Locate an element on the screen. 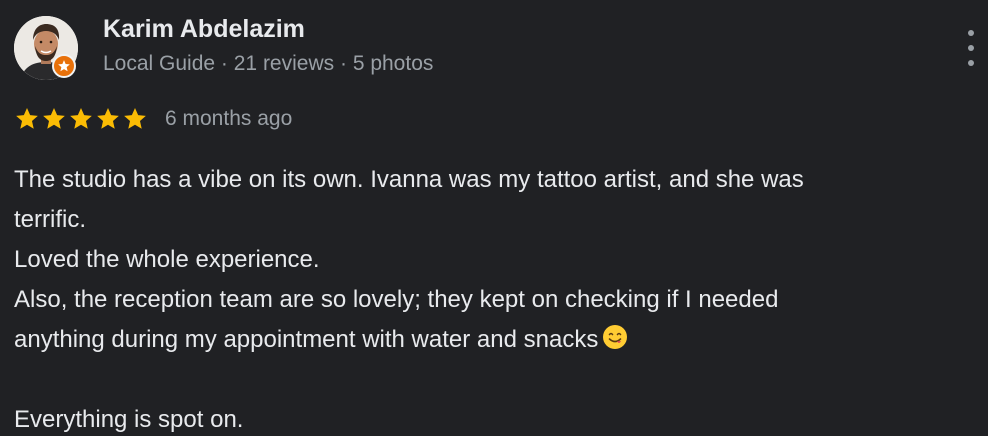 This screenshot has width=988, height=436. local-guide-star-icon is located at coordinates (64, 66).